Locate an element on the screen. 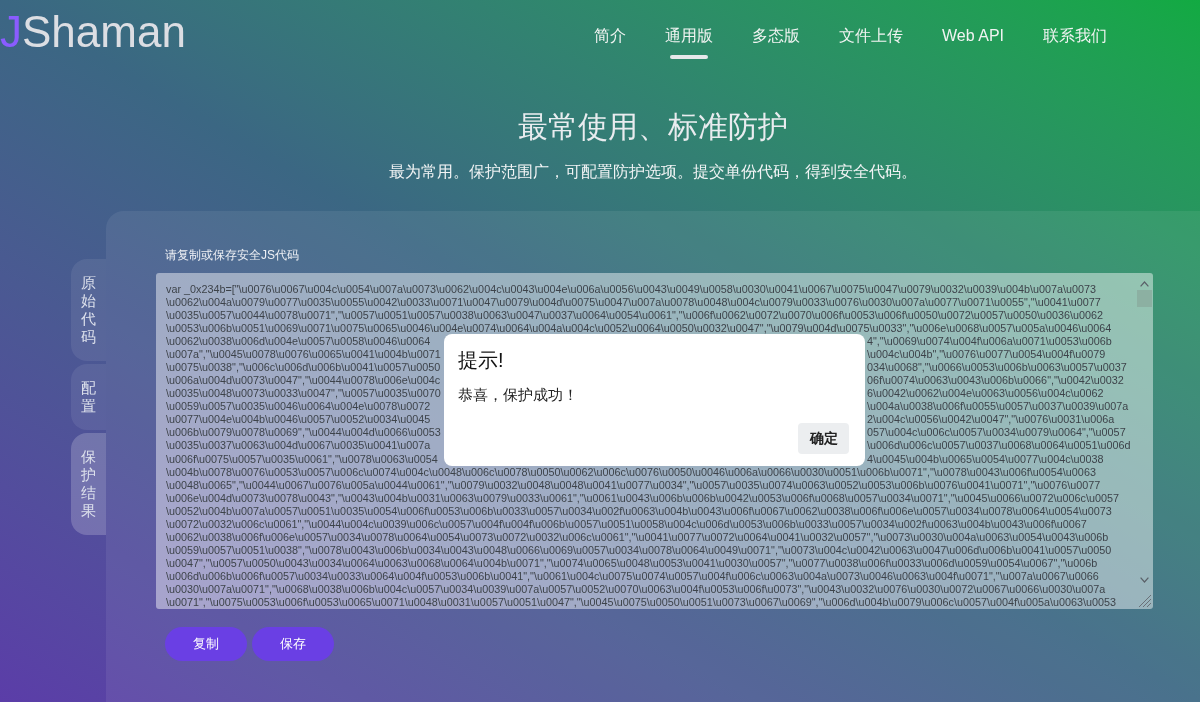 This screenshot has width=1200, height=702. code-line-fragment: \u006f\u0075\u0057\u0035\u0061","\u0078\u0063\u0054 is located at coordinates (302, 459).